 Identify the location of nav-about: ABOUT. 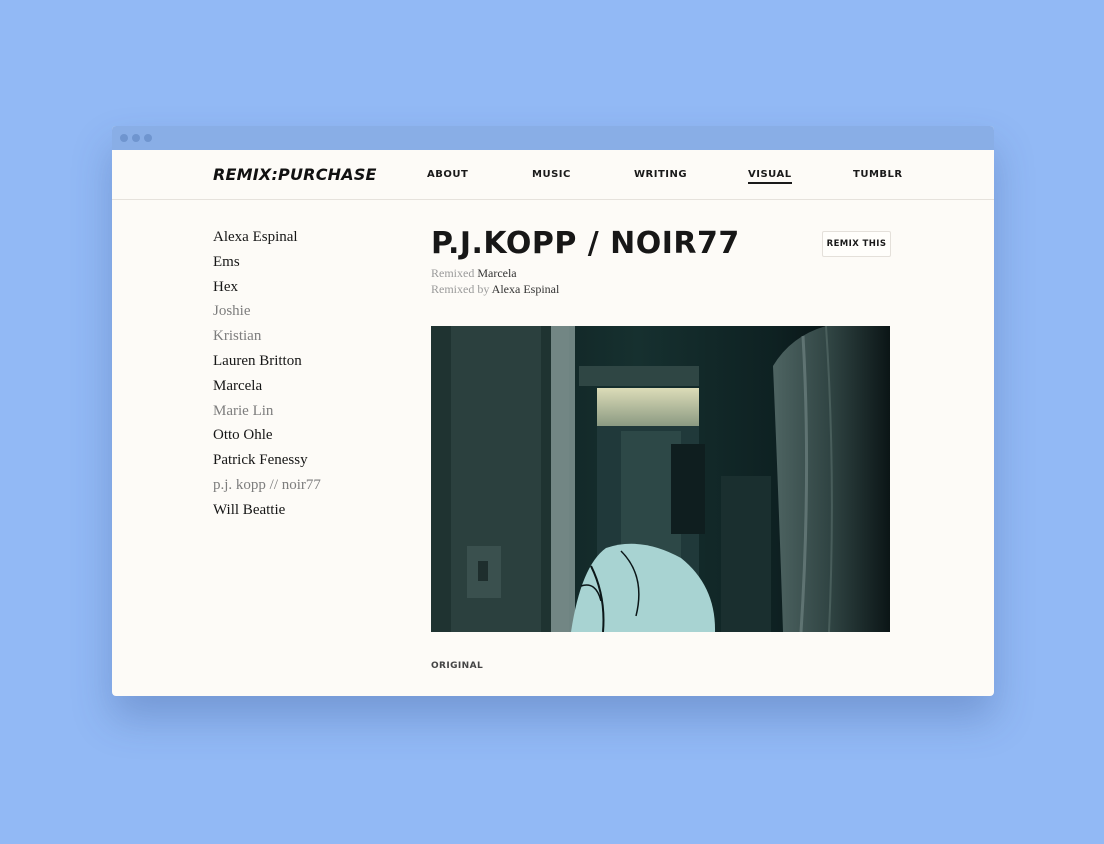
(447, 174).